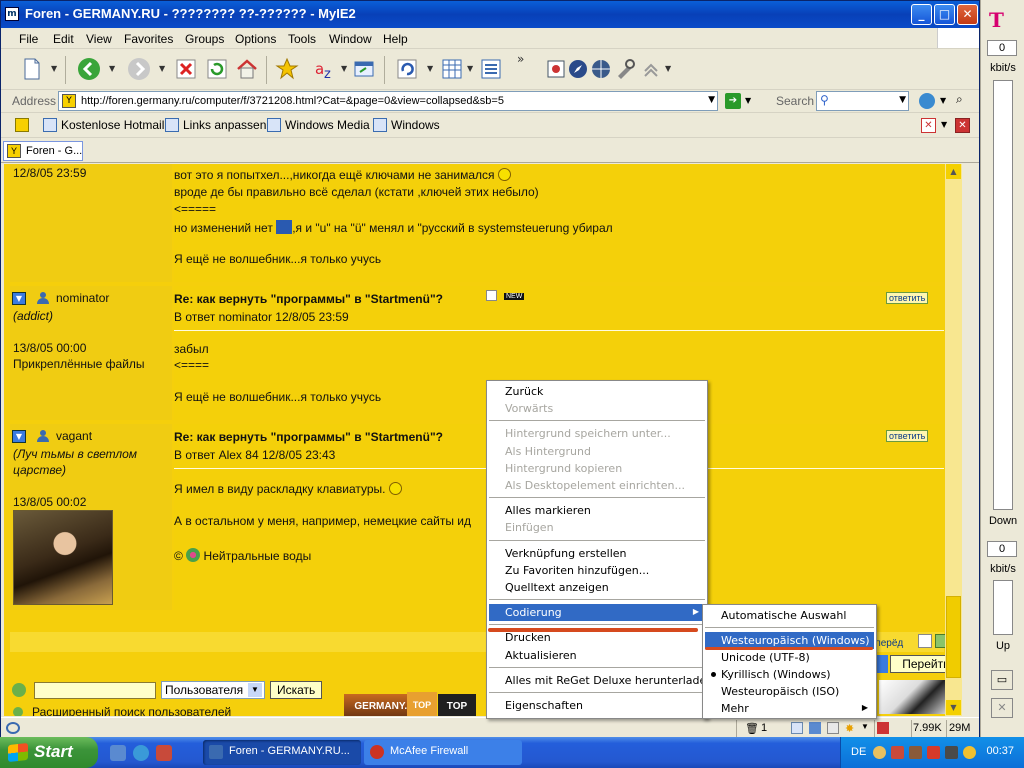 This screenshot has height=768, width=1024. What do you see at coordinates (928, 125) in the screenshot?
I see `close-tab-icon: ✕` at bounding box center [928, 125].